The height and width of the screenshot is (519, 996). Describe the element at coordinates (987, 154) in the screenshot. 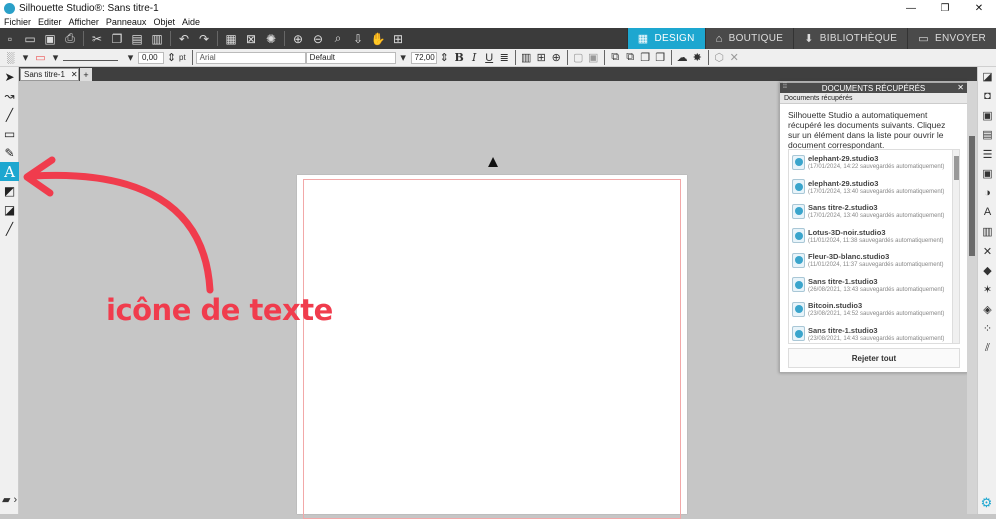

I see `grid-panel-icon: ☰` at that location.